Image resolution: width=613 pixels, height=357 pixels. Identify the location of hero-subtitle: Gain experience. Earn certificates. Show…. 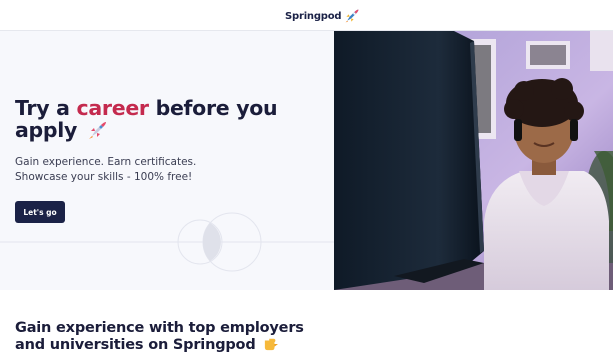
(135, 170).